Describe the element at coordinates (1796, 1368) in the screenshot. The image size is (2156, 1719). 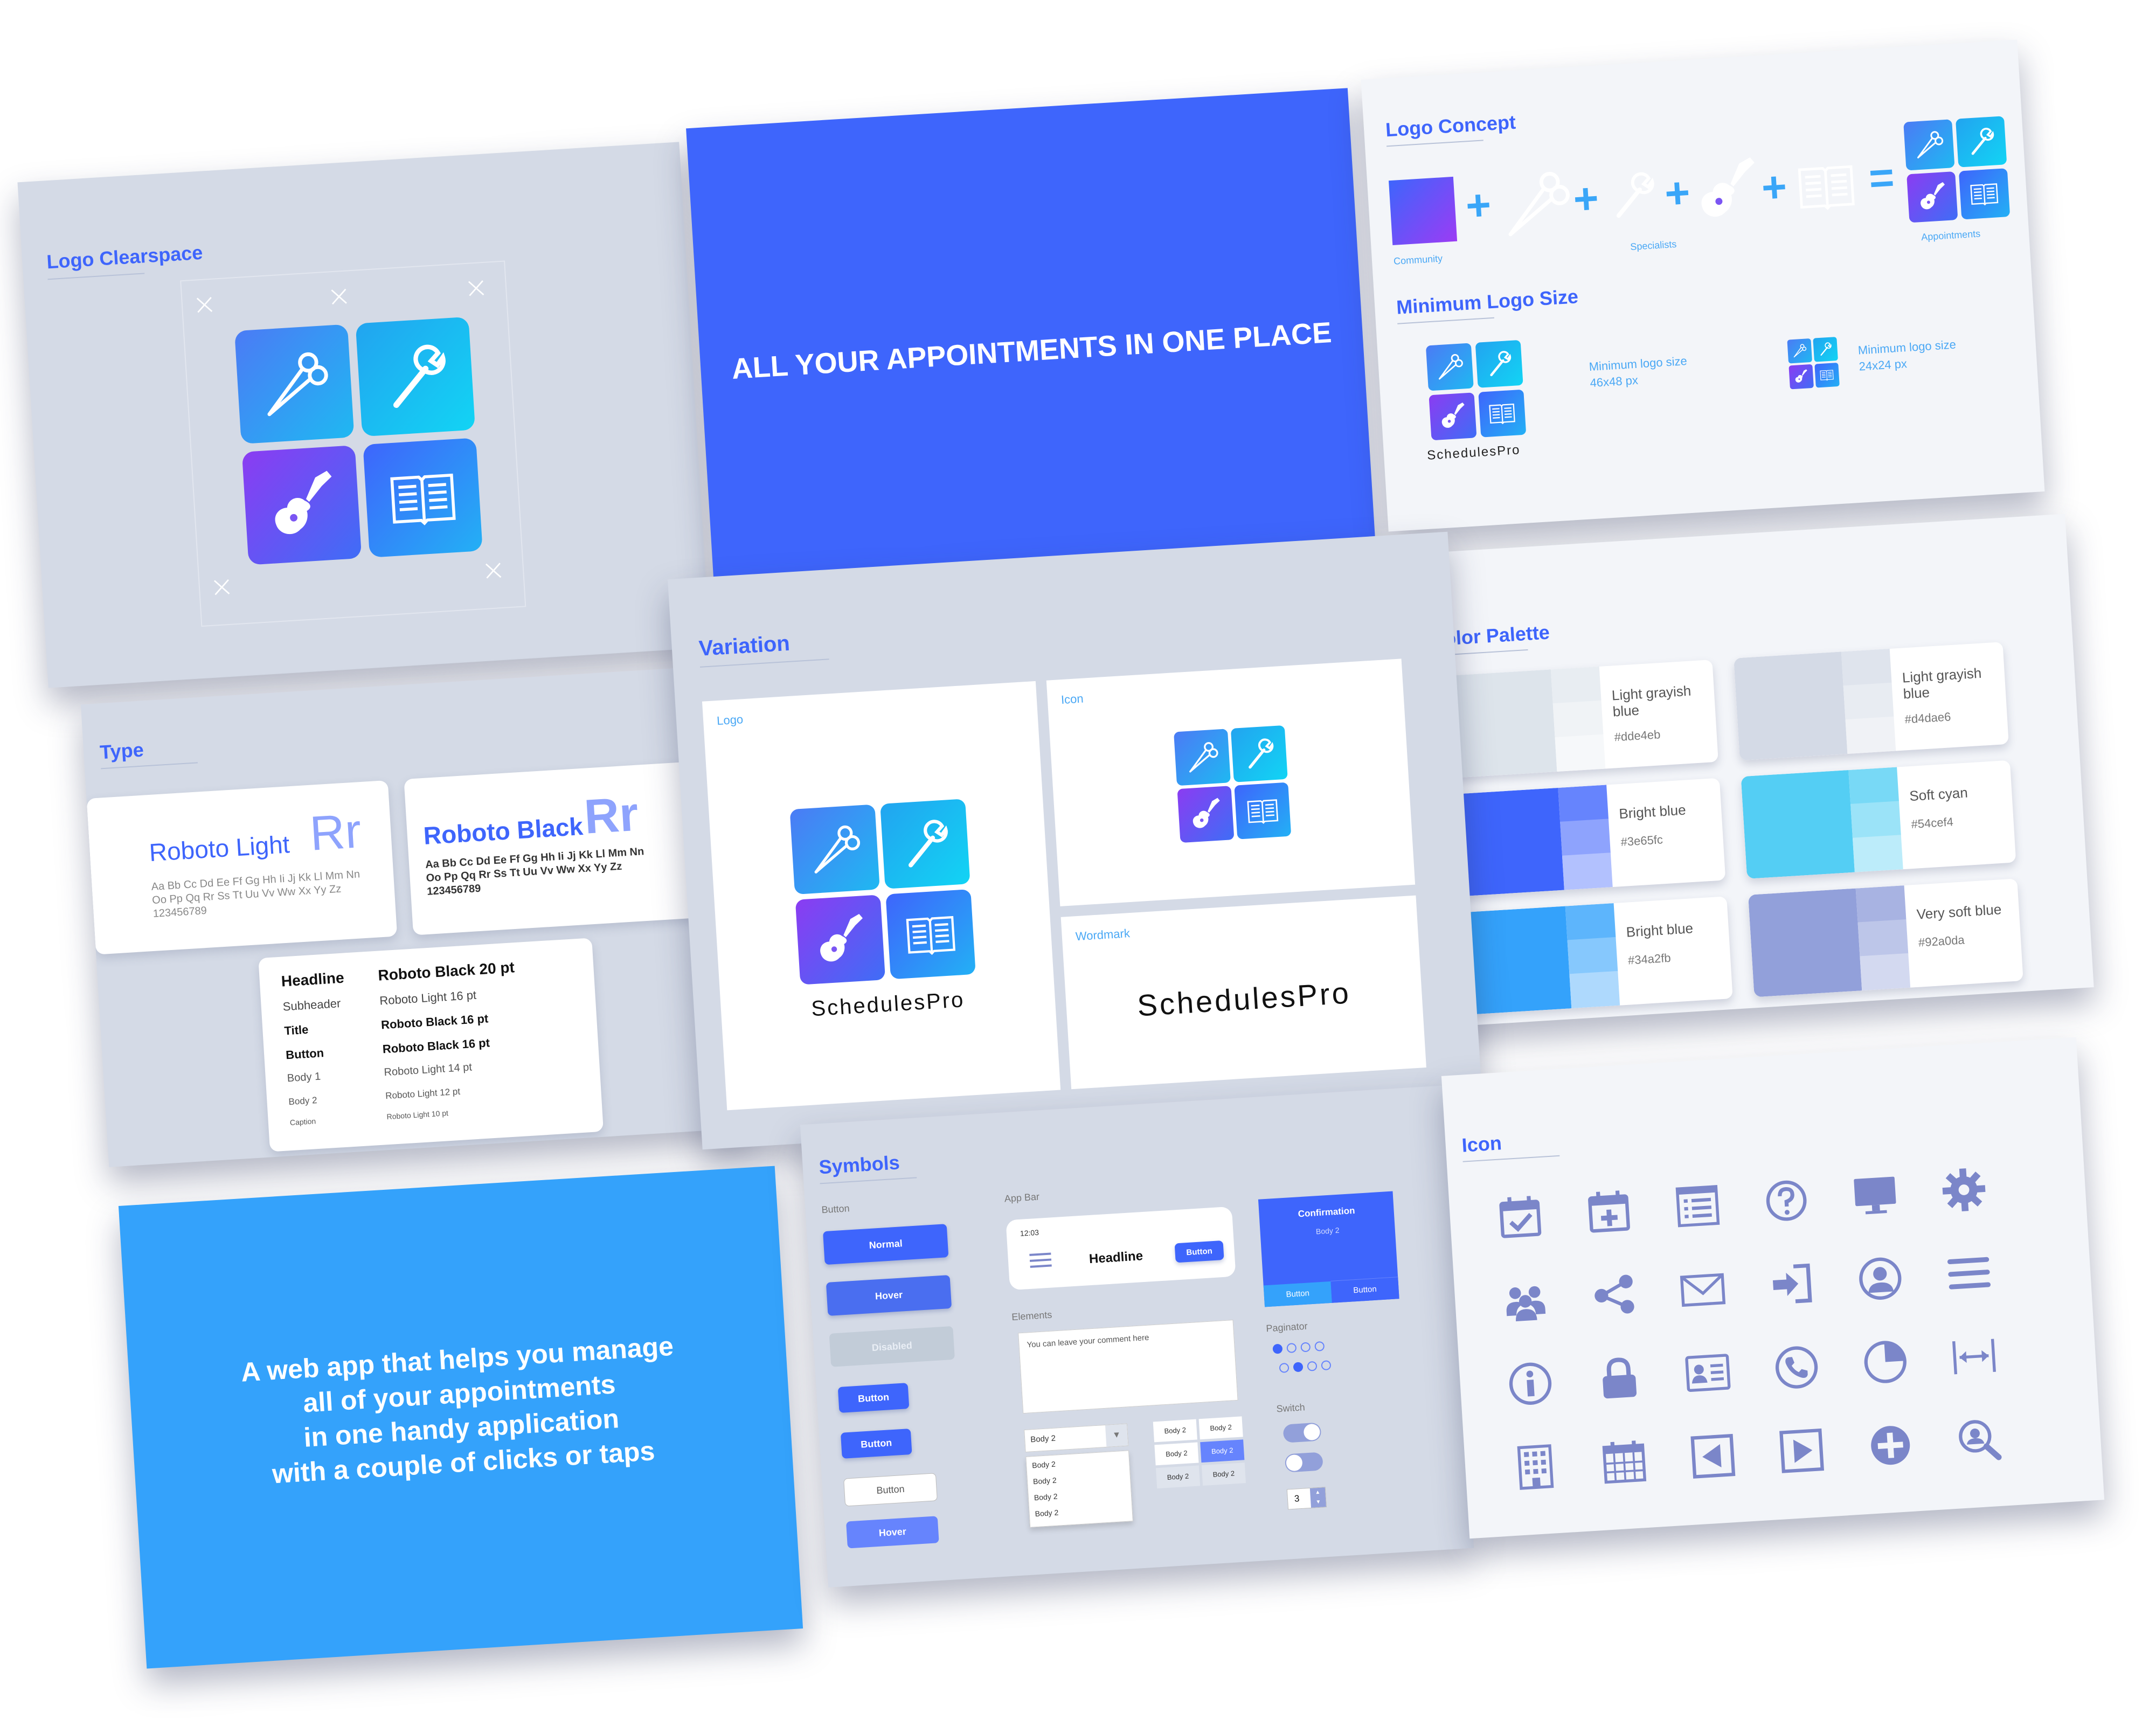
I see `phone-icon` at that location.